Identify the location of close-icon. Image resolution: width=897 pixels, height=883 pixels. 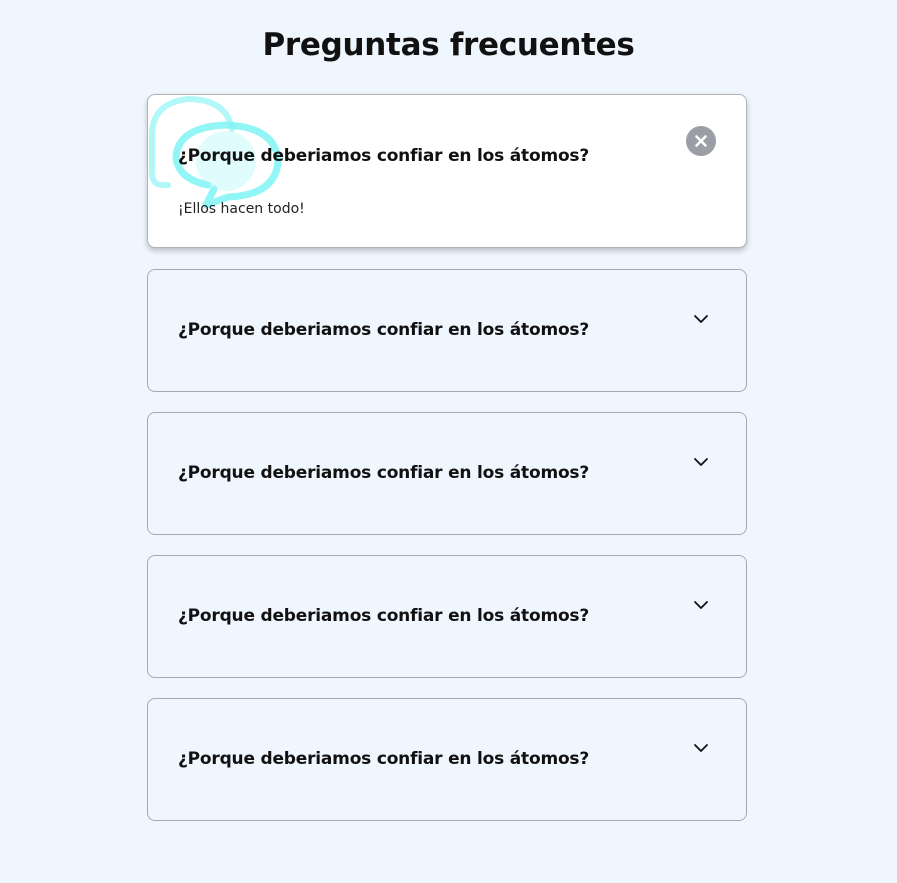
(701, 141).